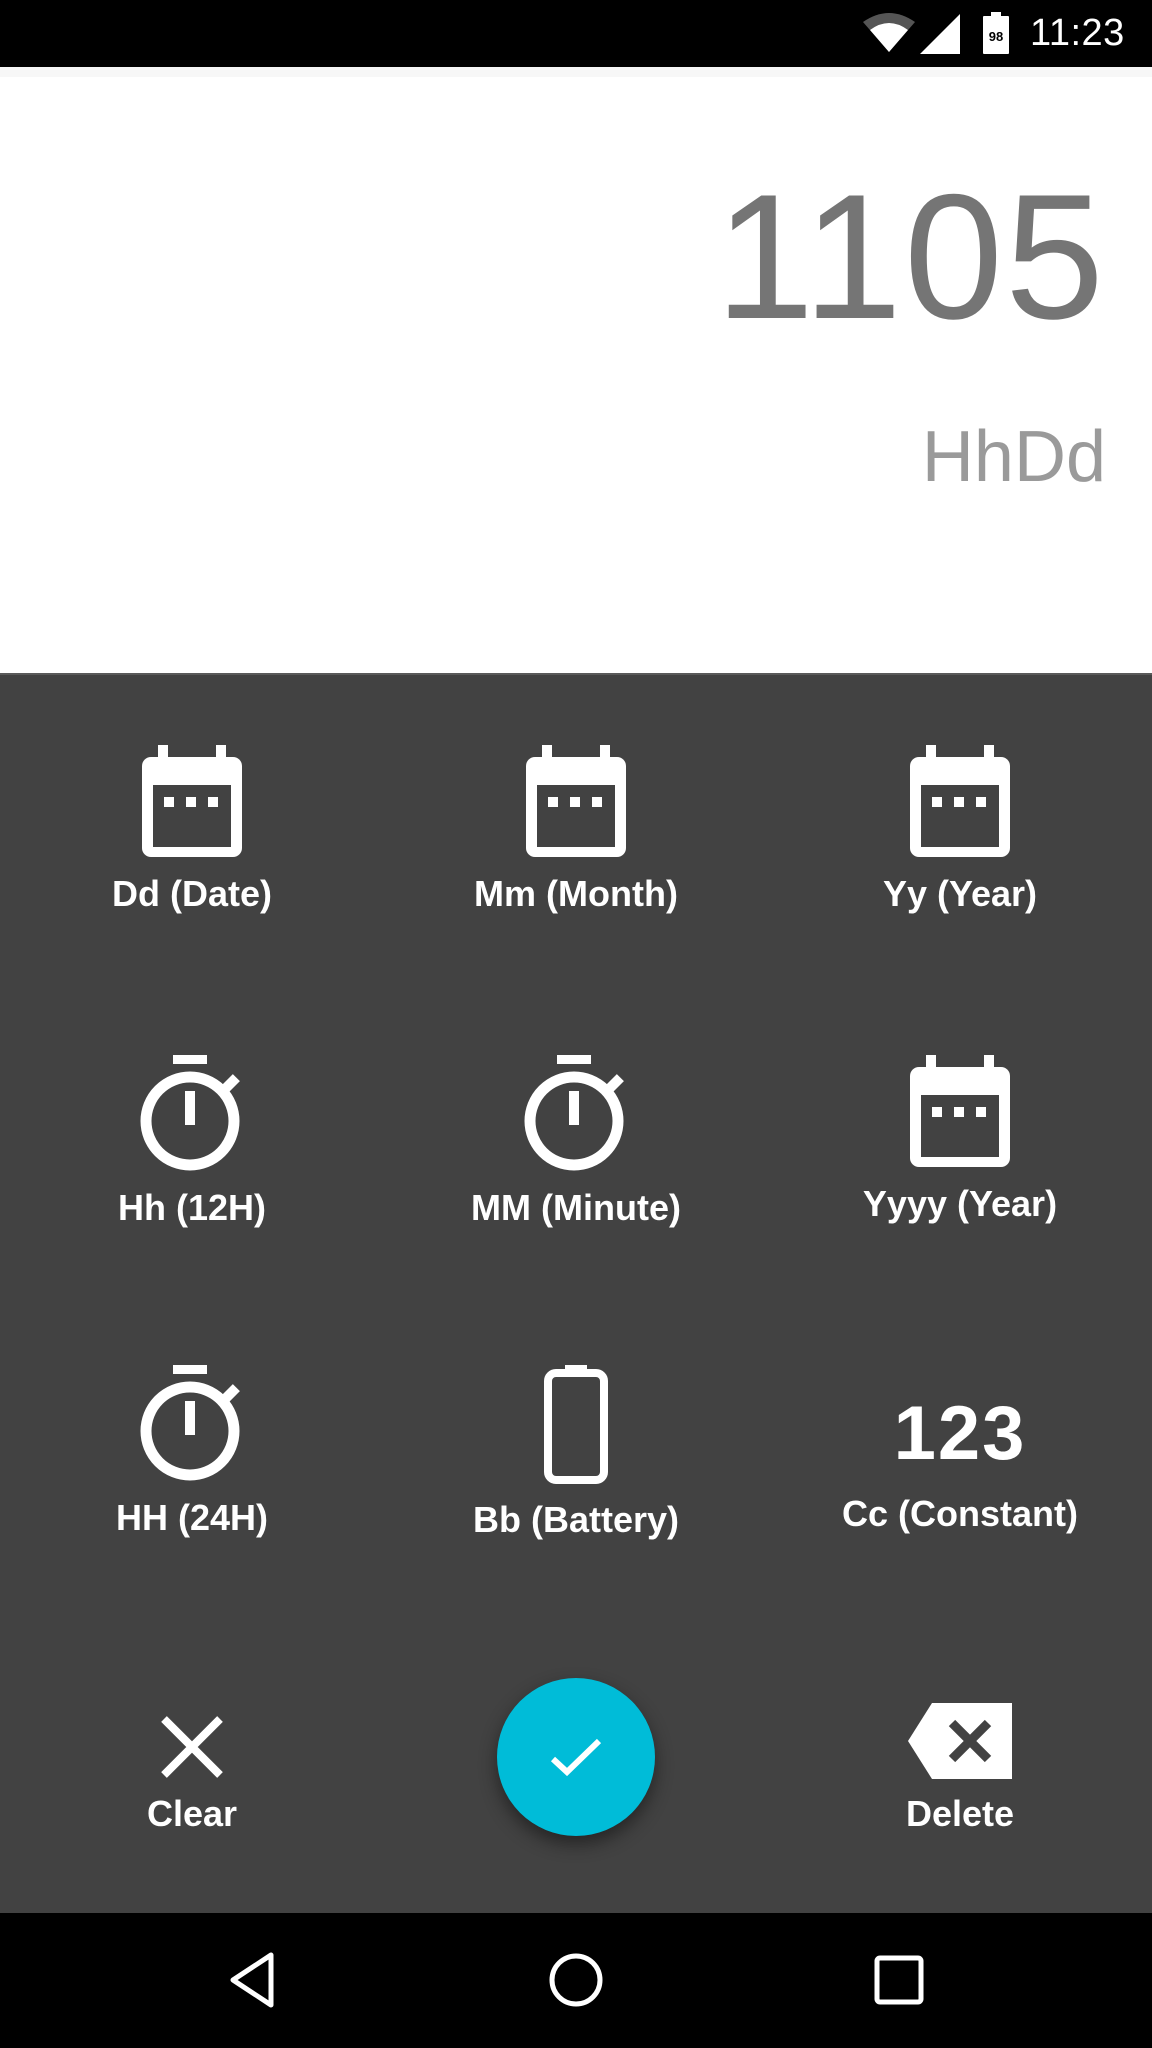 The width and height of the screenshot is (1152, 2048). I want to click on key-year-short: Yy (Year), so click(960, 795).